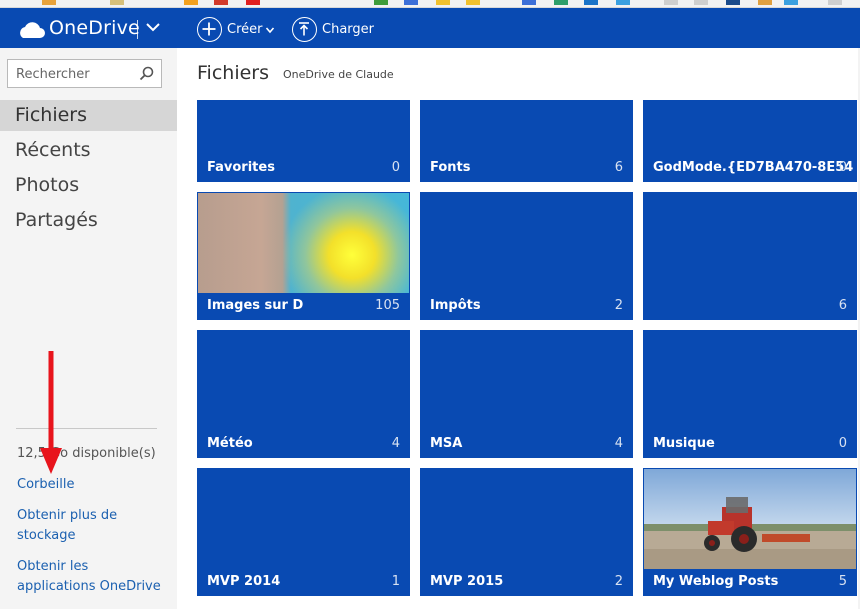 The width and height of the screenshot is (860, 609). What do you see at coordinates (526, 532) in the screenshot?
I see `folder-tile: MVP 2015 2` at bounding box center [526, 532].